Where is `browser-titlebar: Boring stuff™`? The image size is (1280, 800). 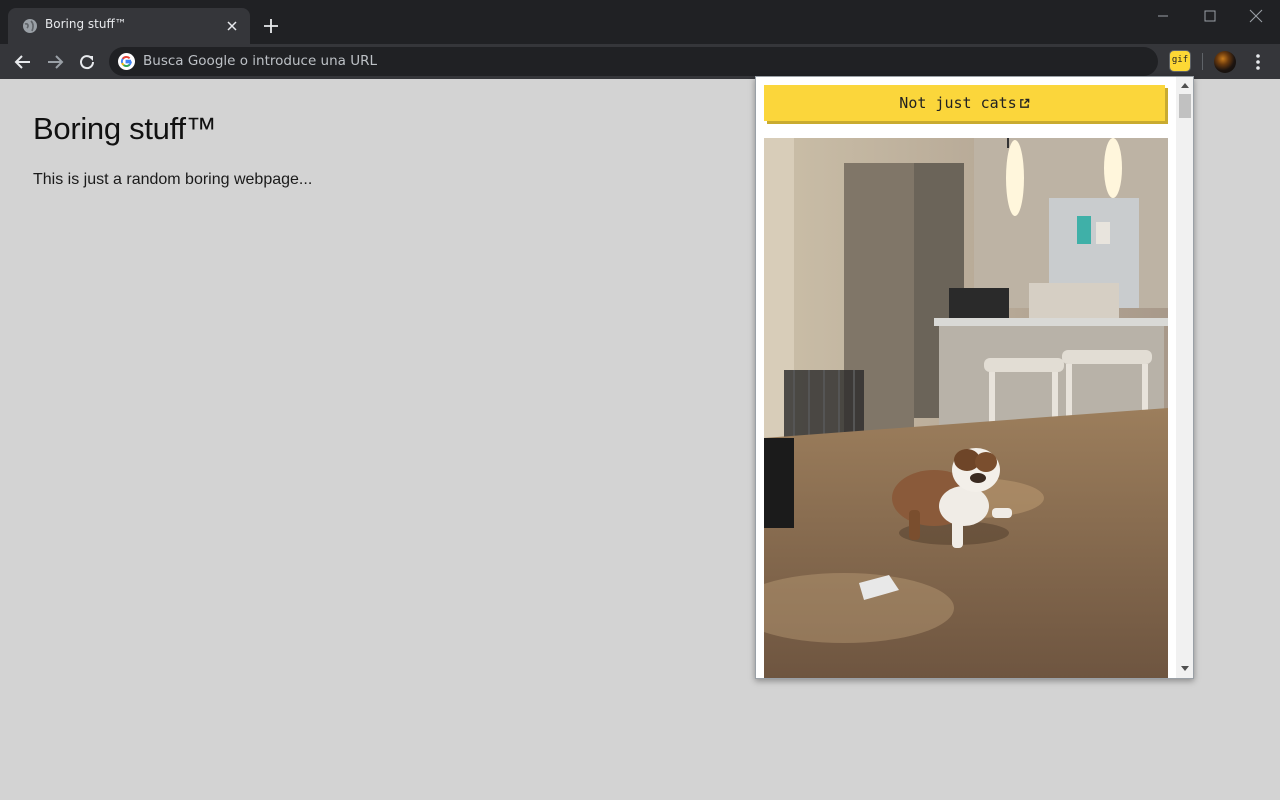 browser-titlebar: Boring stuff™ is located at coordinates (640, 22).